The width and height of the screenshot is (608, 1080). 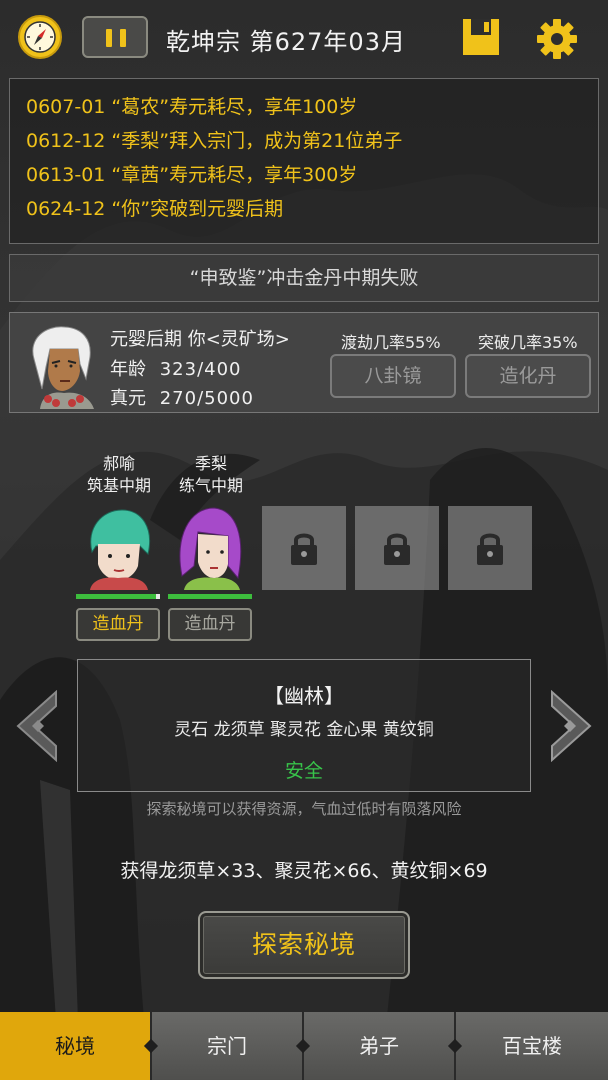 I want to click on log-entry: 0607-01 “葛农”寿元耗尽，享年100岁, so click(x=192, y=107).